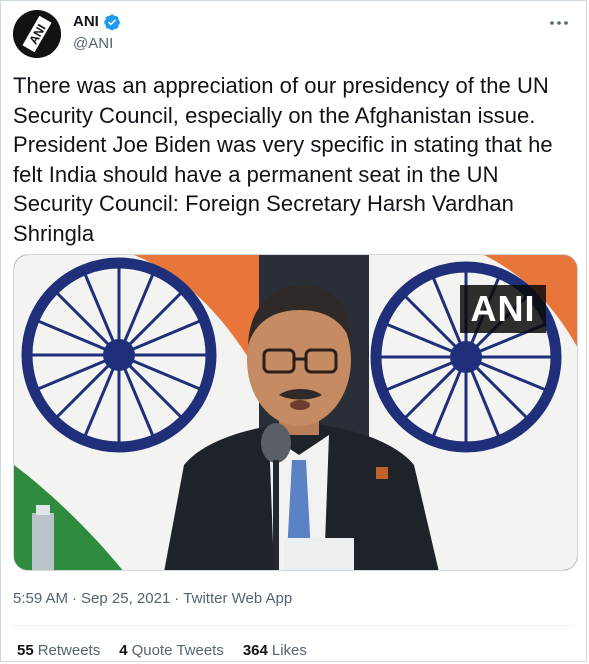 This screenshot has width=589, height=664. I want to click on tweet-meta: 5:59 AM · Sep 25, 2021 · Twitter Web App, so click(152, 599).